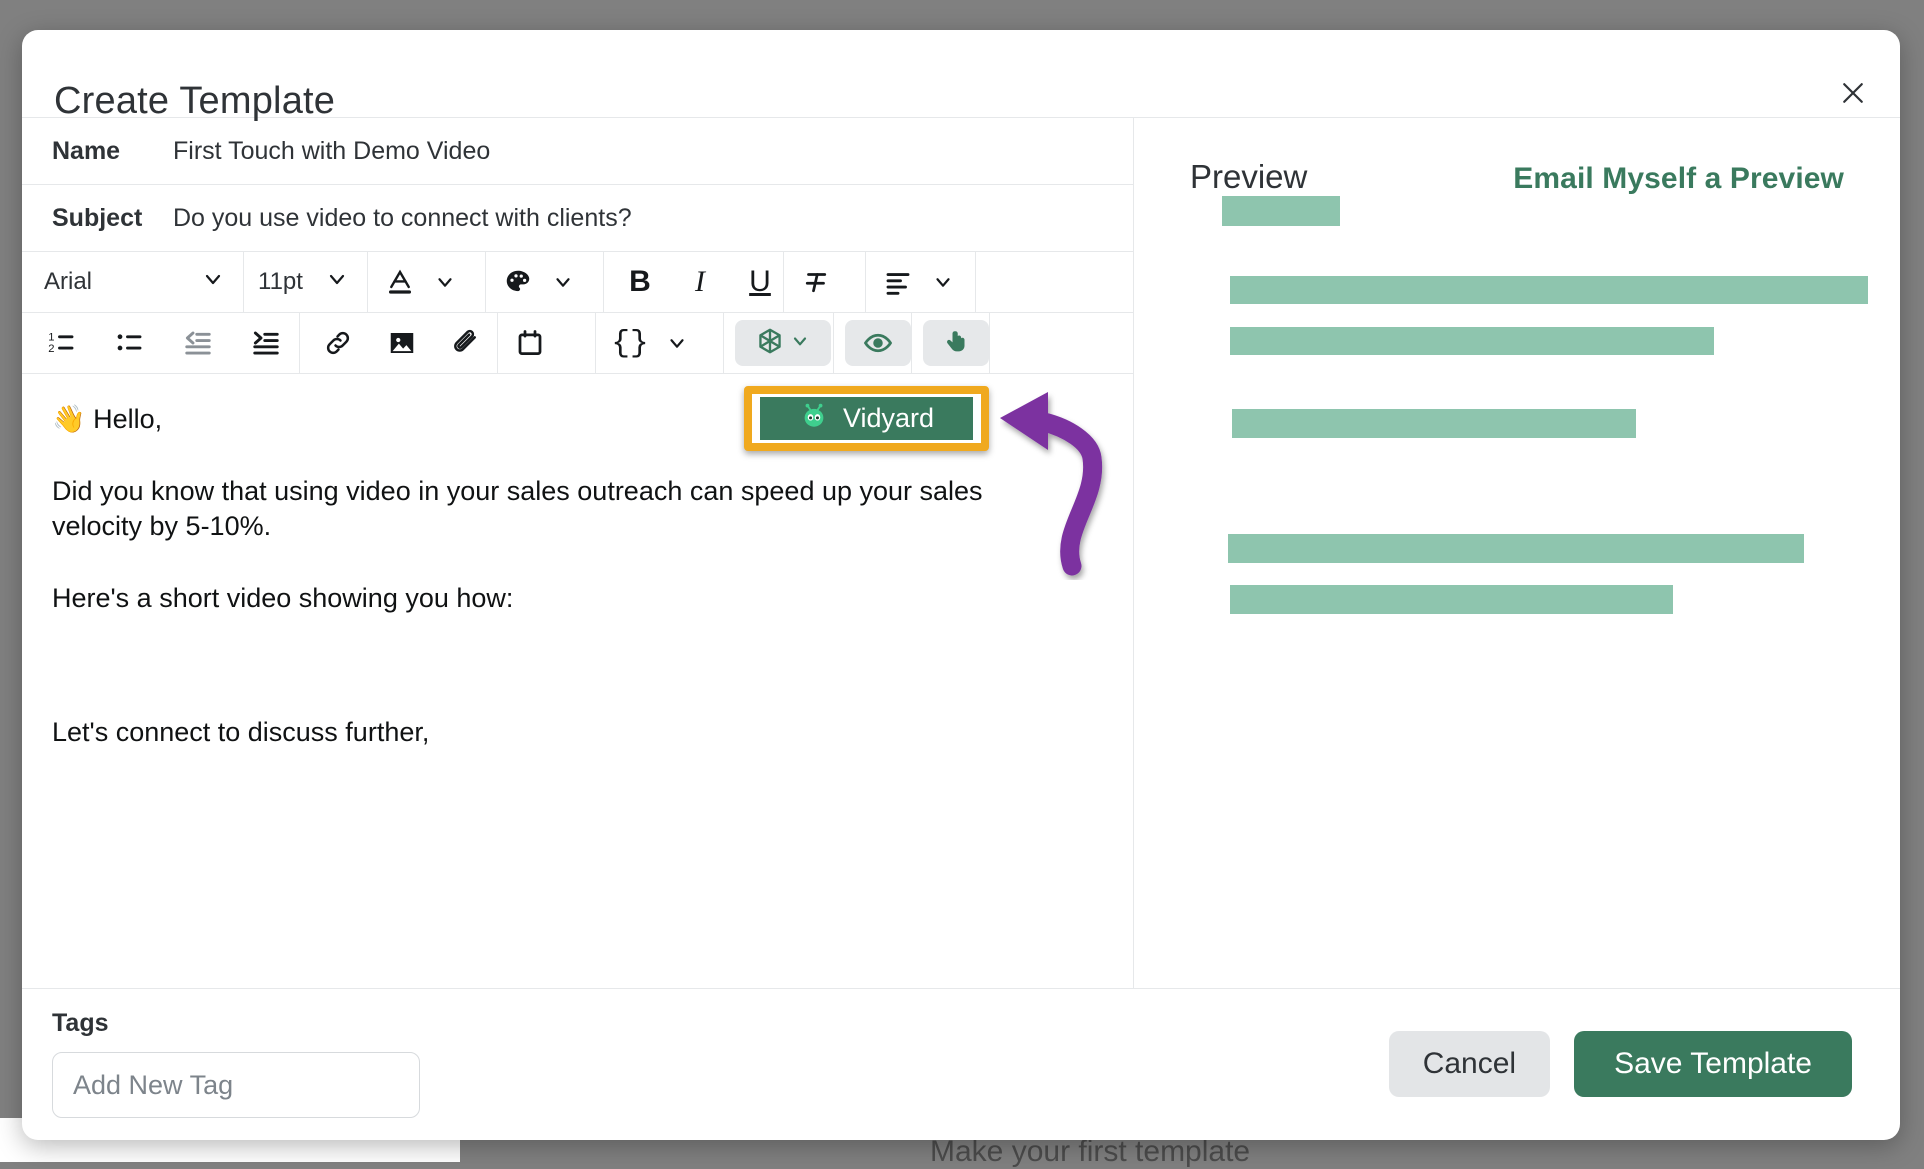  What do you see at coordinates (241, 731) in the screenshot?
I see `editor-paragraph-3: Let's connect to discuss further,` at bounding box center [241, 731].